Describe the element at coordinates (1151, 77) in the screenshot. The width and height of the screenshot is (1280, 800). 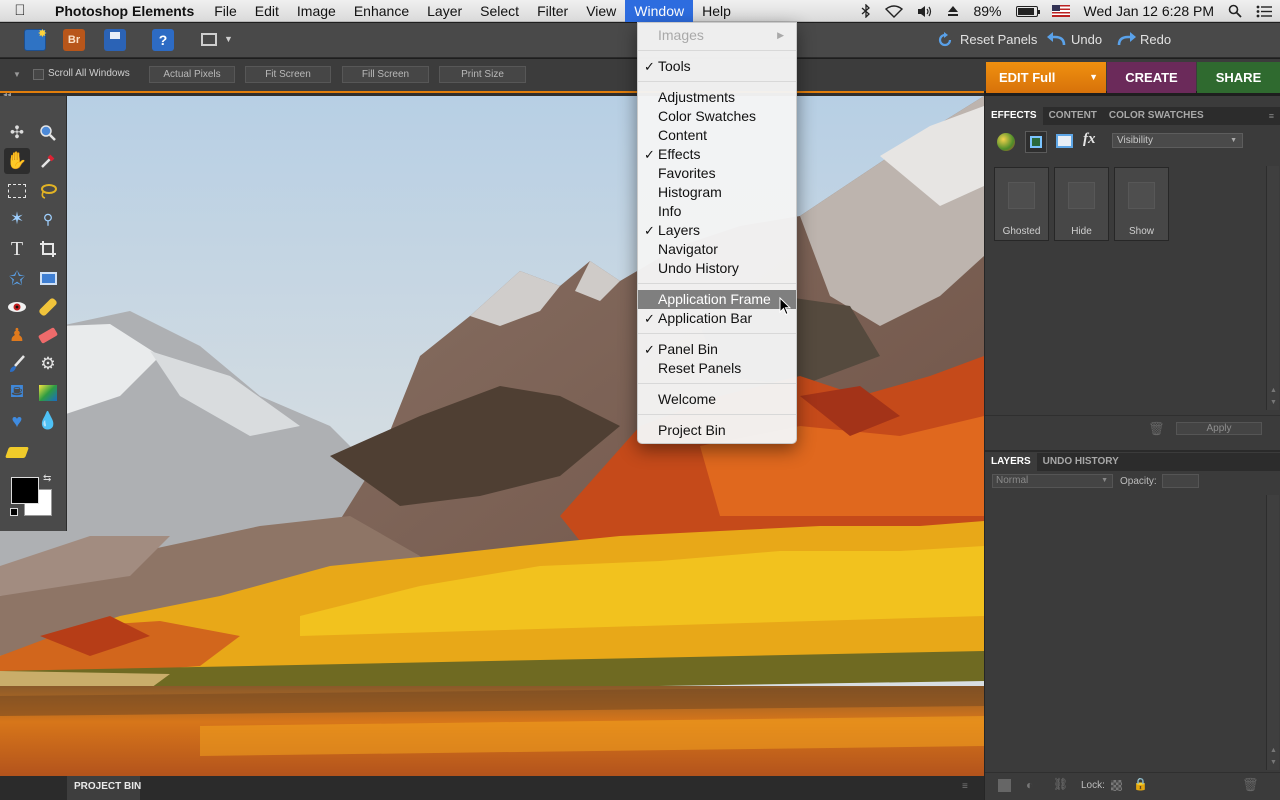
I see `create-tab: CREATE` at that location.